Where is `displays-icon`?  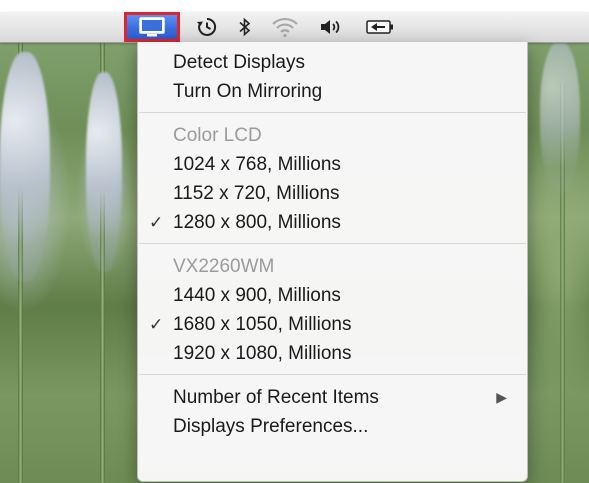
displays-icon is located at coordinates (152, 27).